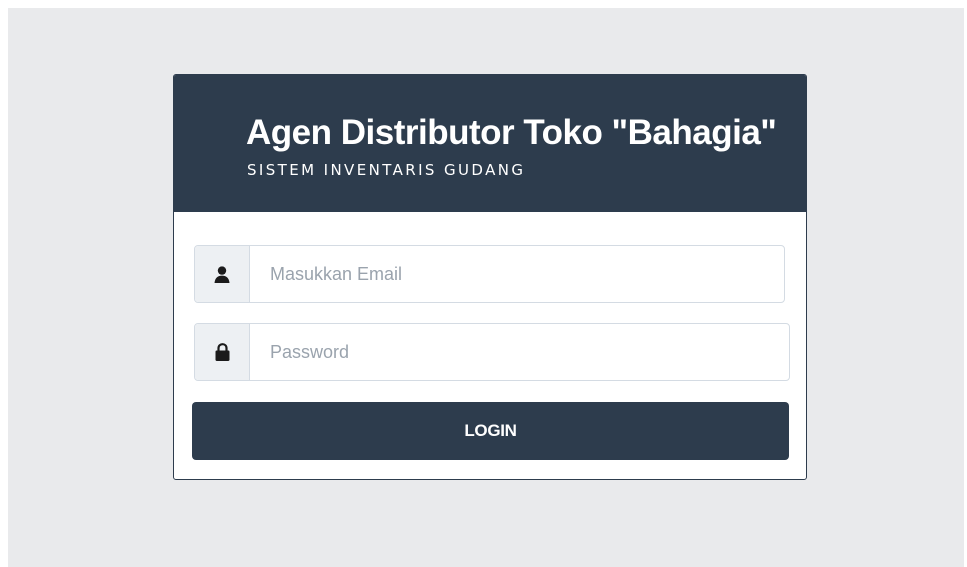 The image size is (967, 567). Describe the element at coordinates (511, 132) in the screenshot. I see `page-title: Agen Distributor Toko "Bahagia"` at that location.